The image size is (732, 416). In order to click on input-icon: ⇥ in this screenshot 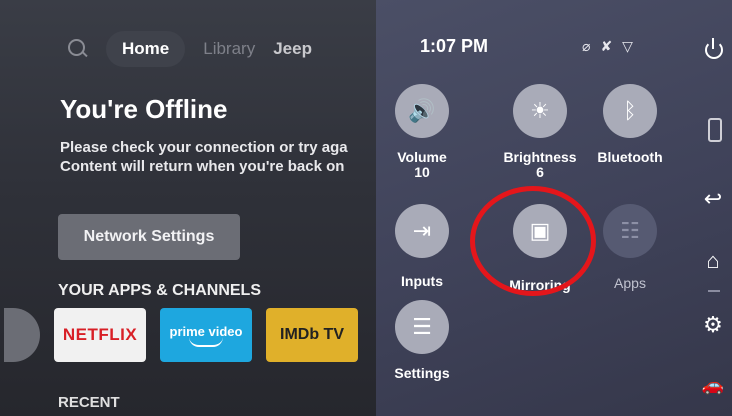, I will do `click(422, 231)`.